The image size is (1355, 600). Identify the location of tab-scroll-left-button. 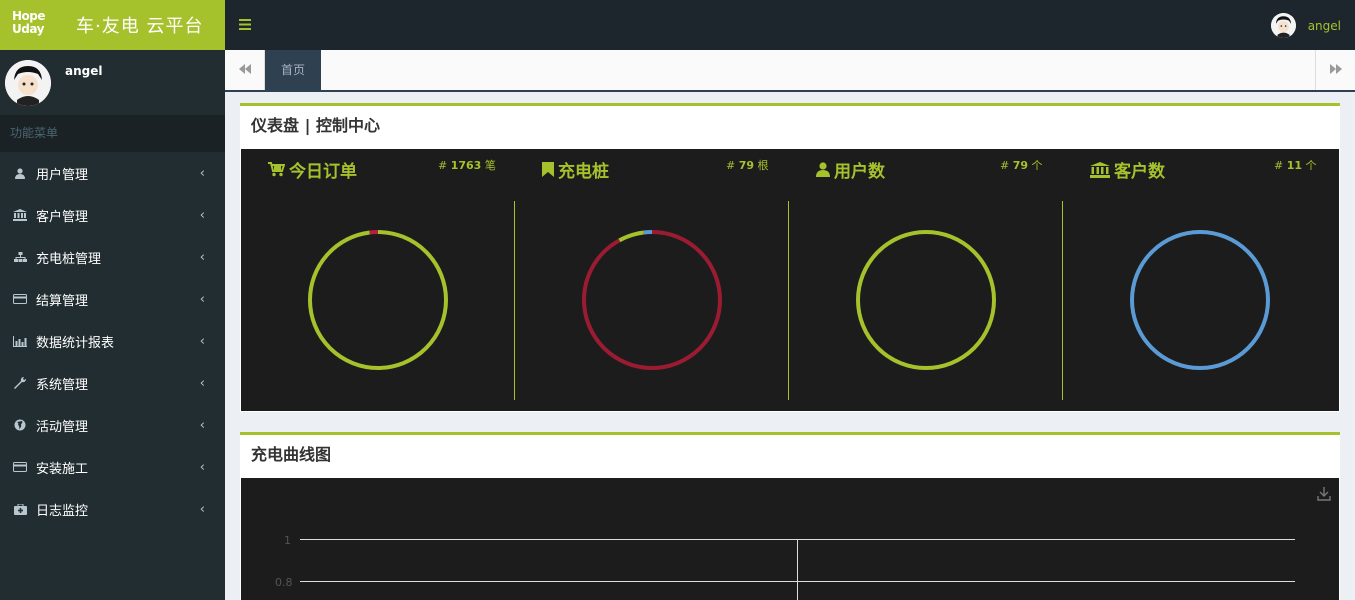
(245, 70).